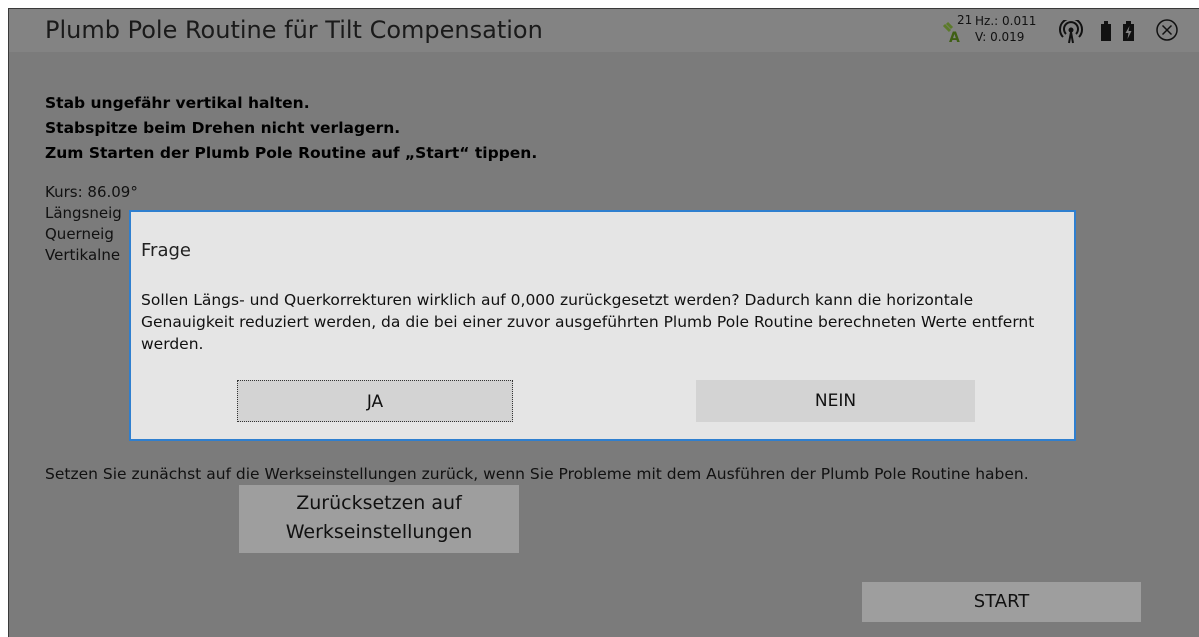  I want to click on satellite-letter: A, so click(954, 36).